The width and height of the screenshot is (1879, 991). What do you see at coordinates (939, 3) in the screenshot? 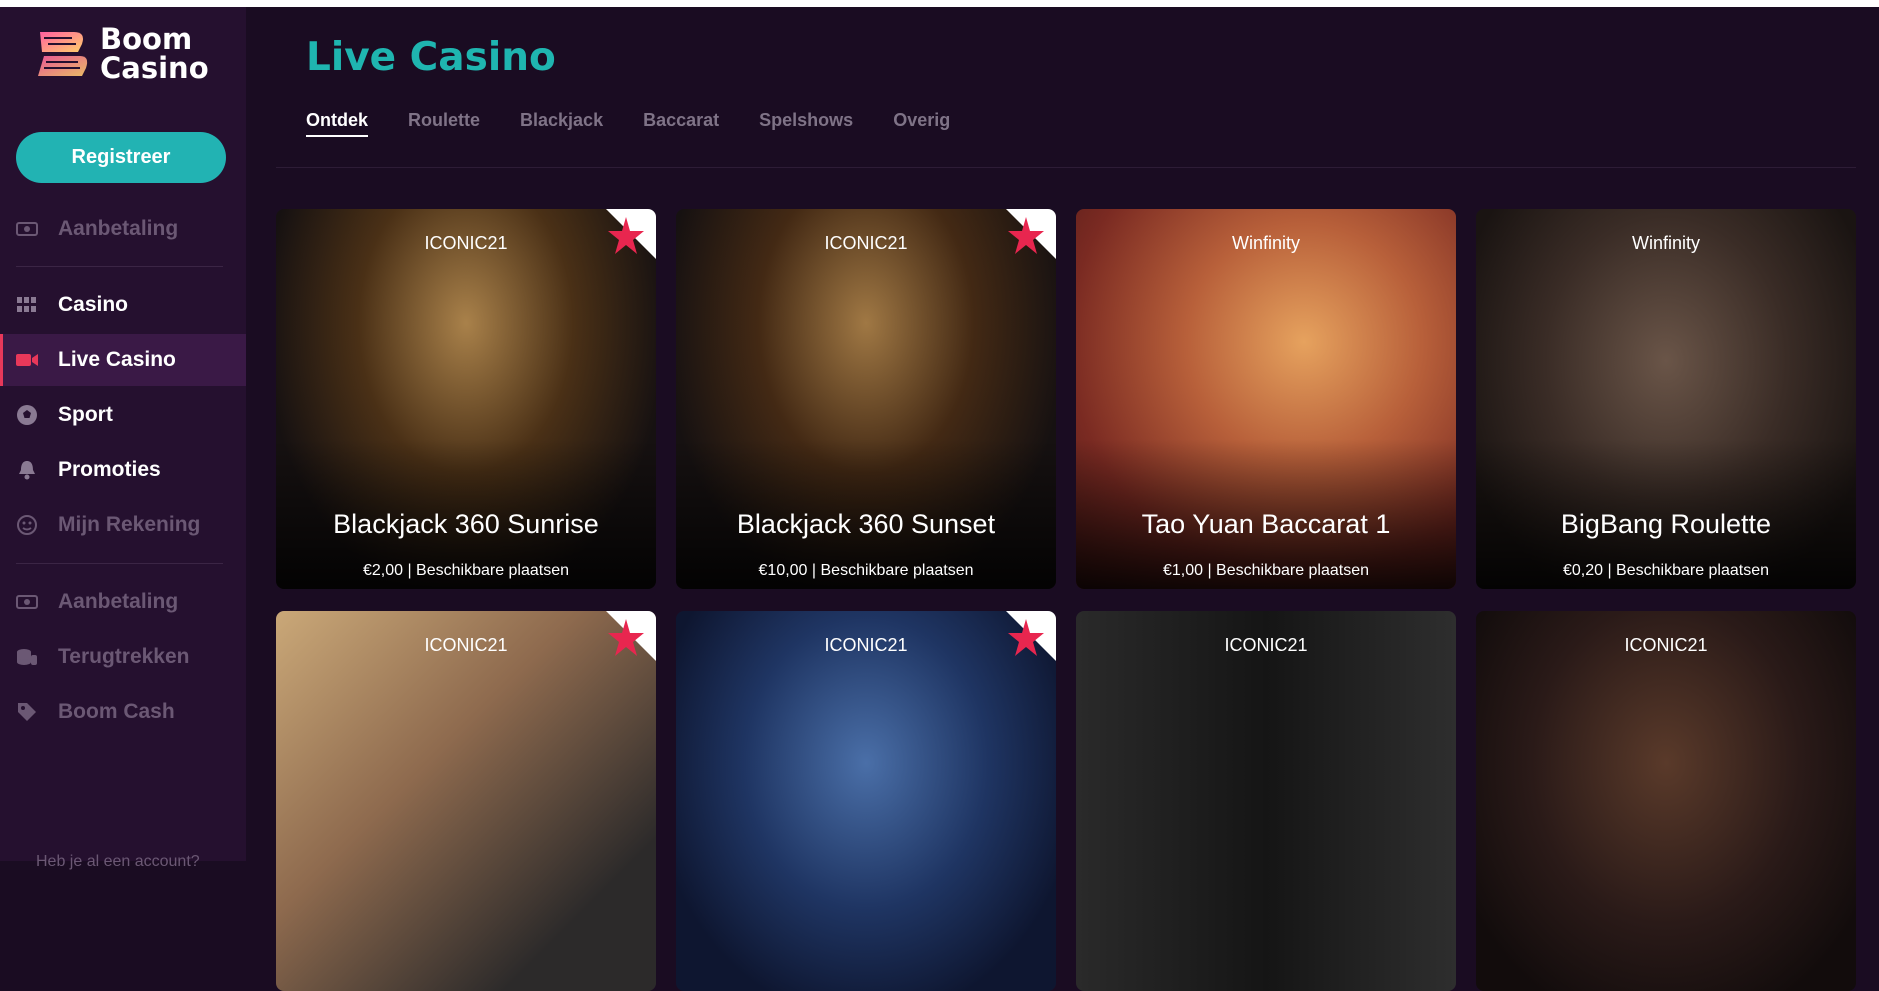
I see `top-border` at bounding box center [939, 3].